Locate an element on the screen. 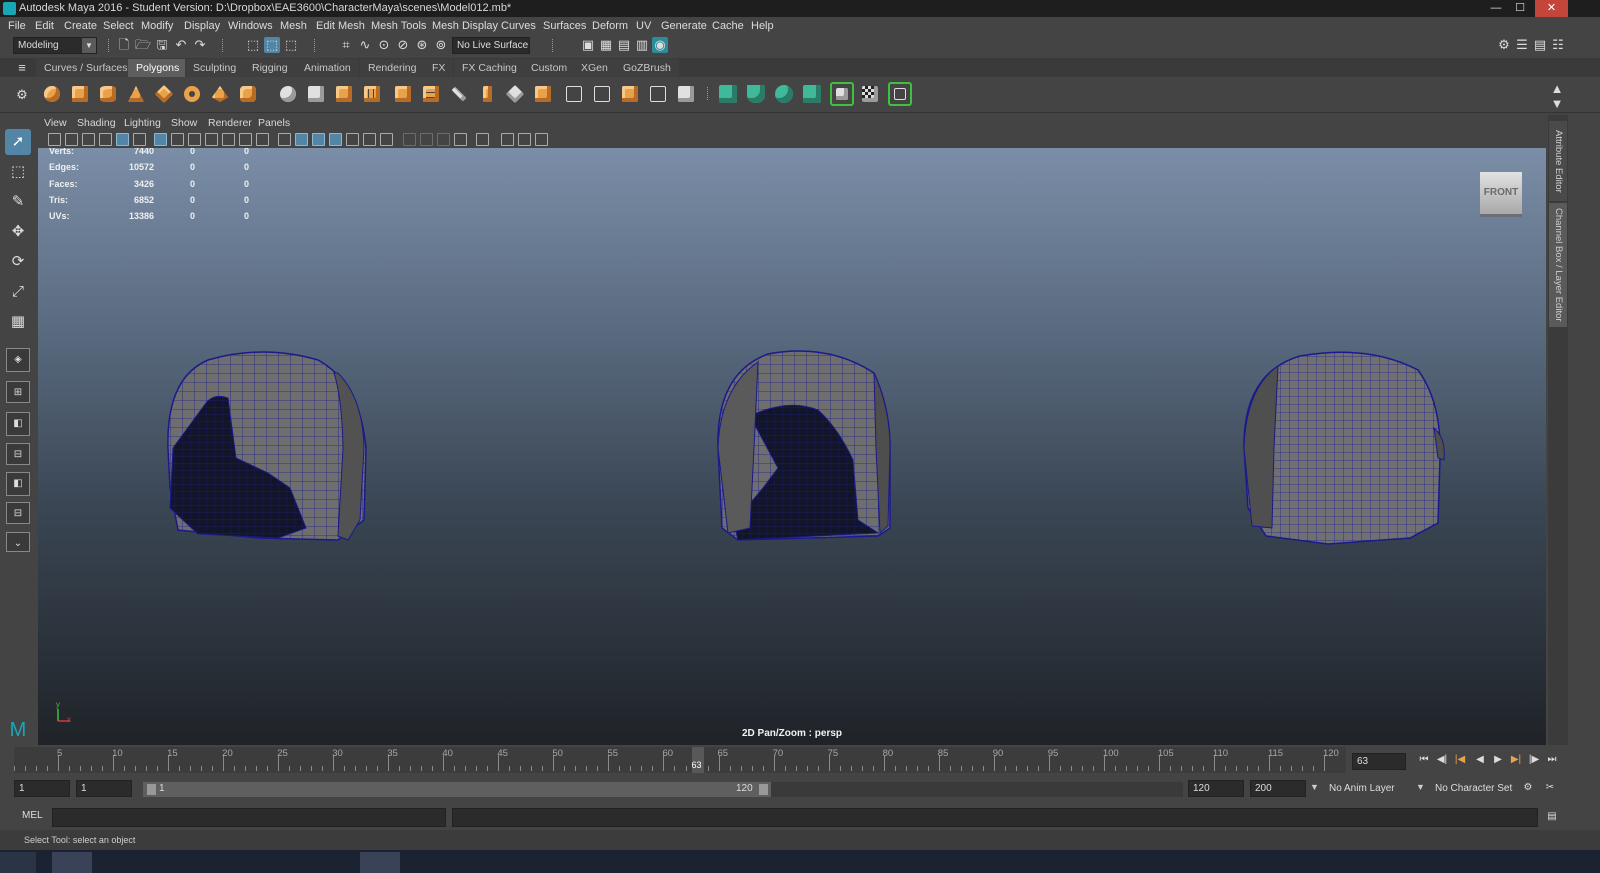 The height and width of the screenshot is (873, 1600). camera-select-icon is located at coordinates (54, 139).